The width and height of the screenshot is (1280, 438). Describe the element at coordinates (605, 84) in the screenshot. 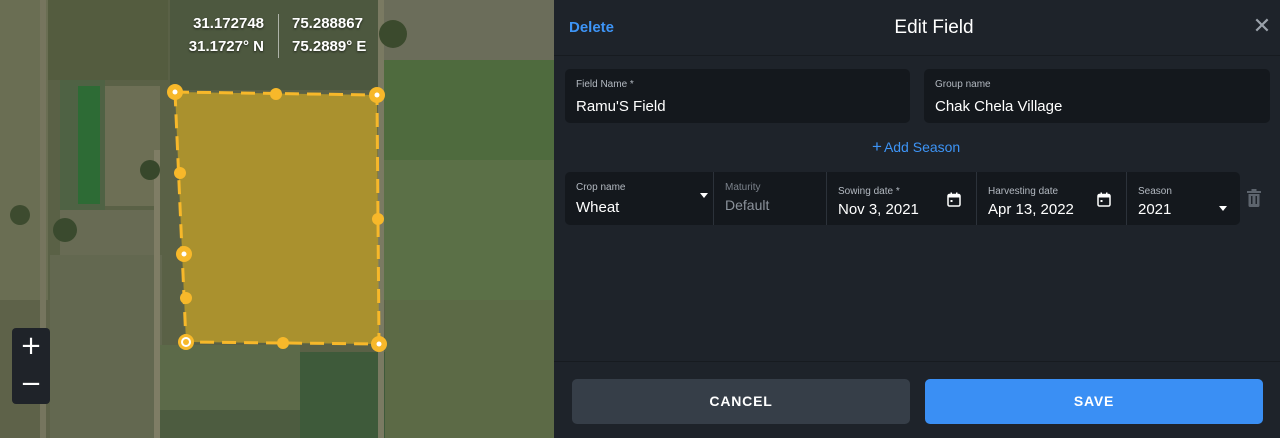

I see `field-name-label: Field Name *` at that location.